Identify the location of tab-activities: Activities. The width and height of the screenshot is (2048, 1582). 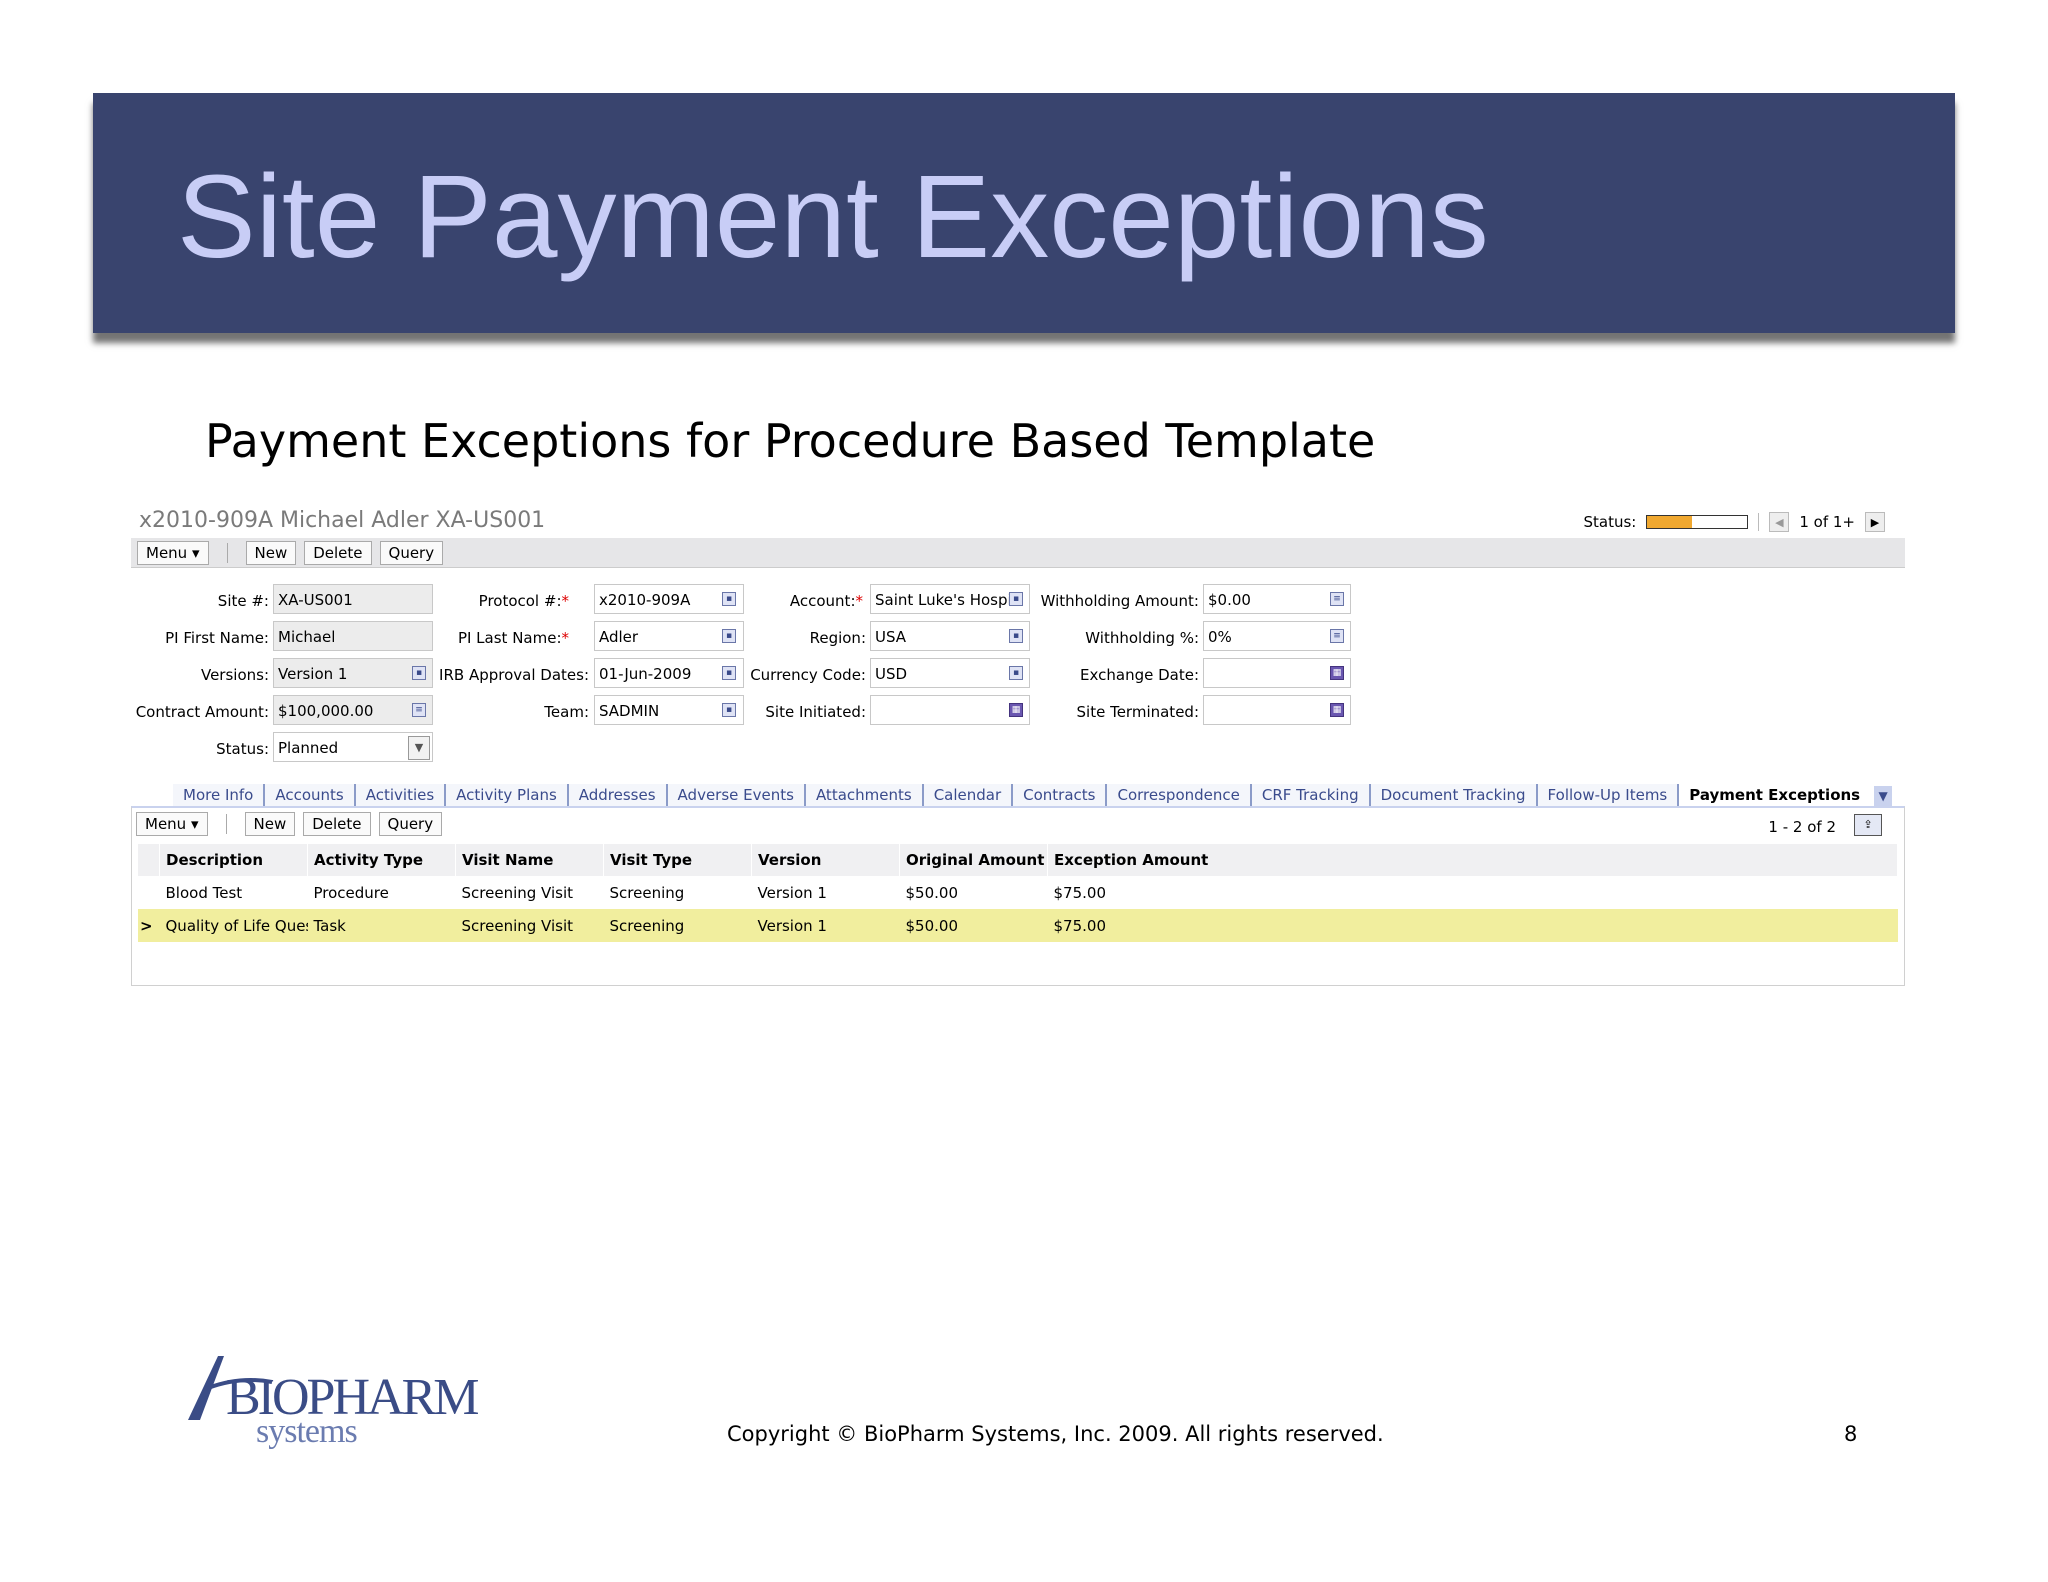
(399, 795).